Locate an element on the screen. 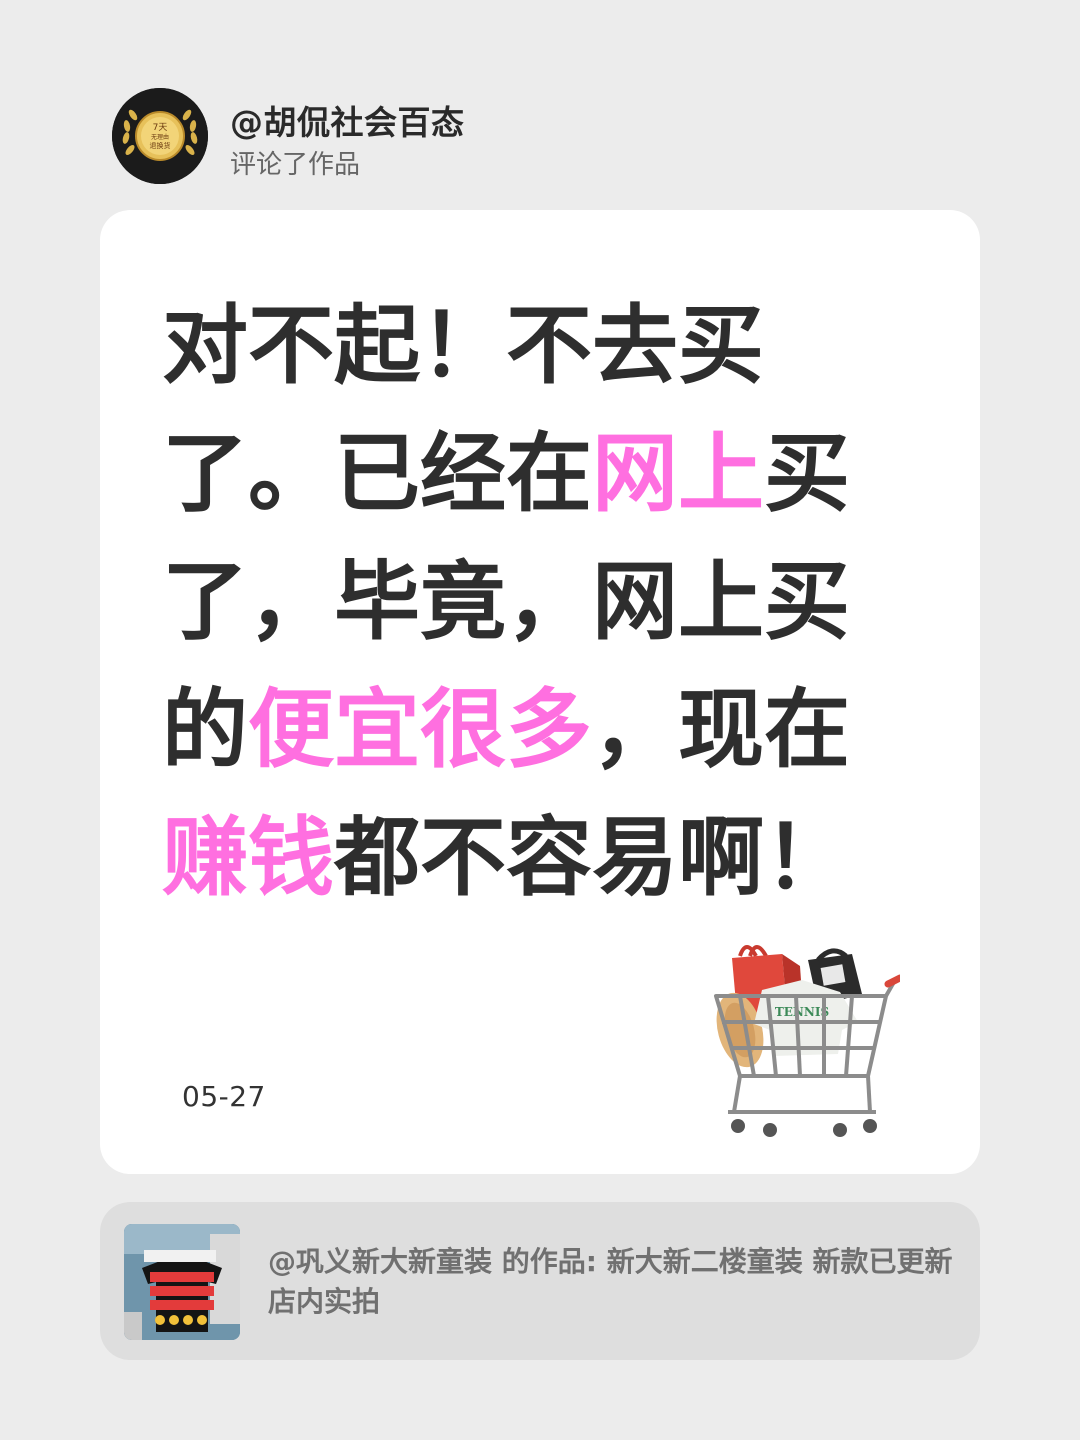  comment-phrase: ，现在 is located at coordinates (721, 730).